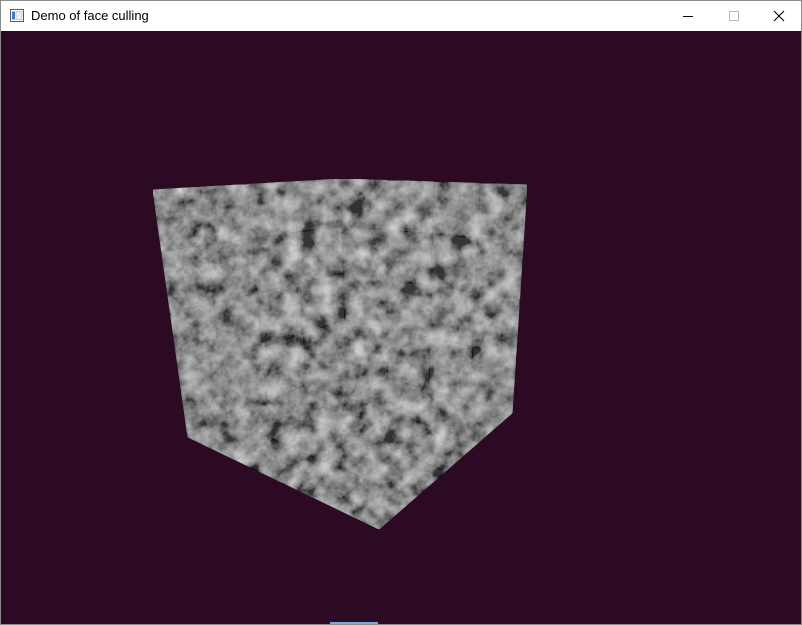 Image resolution: width=802 pixels, height=625 pixels. What do you see at coordinates (90, 15) in the screenshot?
I see `window-title: Demo of face culling` at bounding box center [90, 15].